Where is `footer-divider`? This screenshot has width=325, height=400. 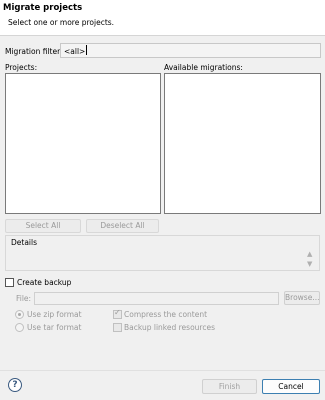 footer-divider is located at coordinates (162, 370).